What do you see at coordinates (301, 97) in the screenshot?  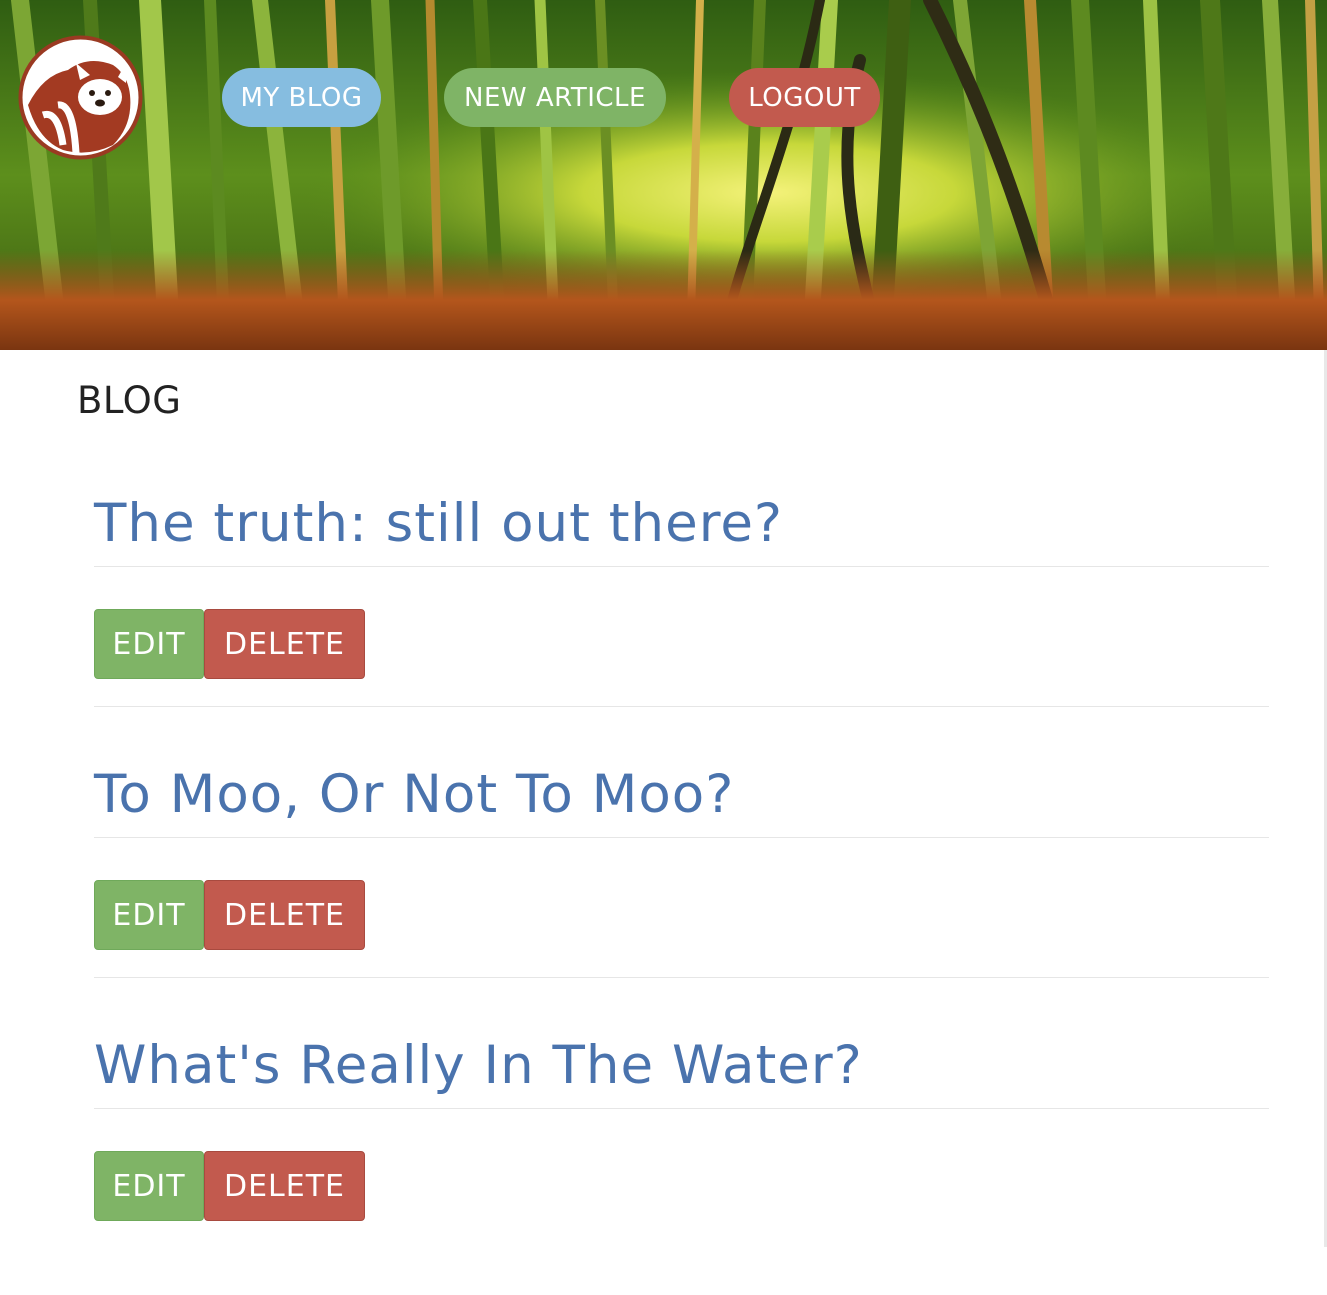 I see `my-blog-button: MY BLOG` at bounding box center [301, 97].